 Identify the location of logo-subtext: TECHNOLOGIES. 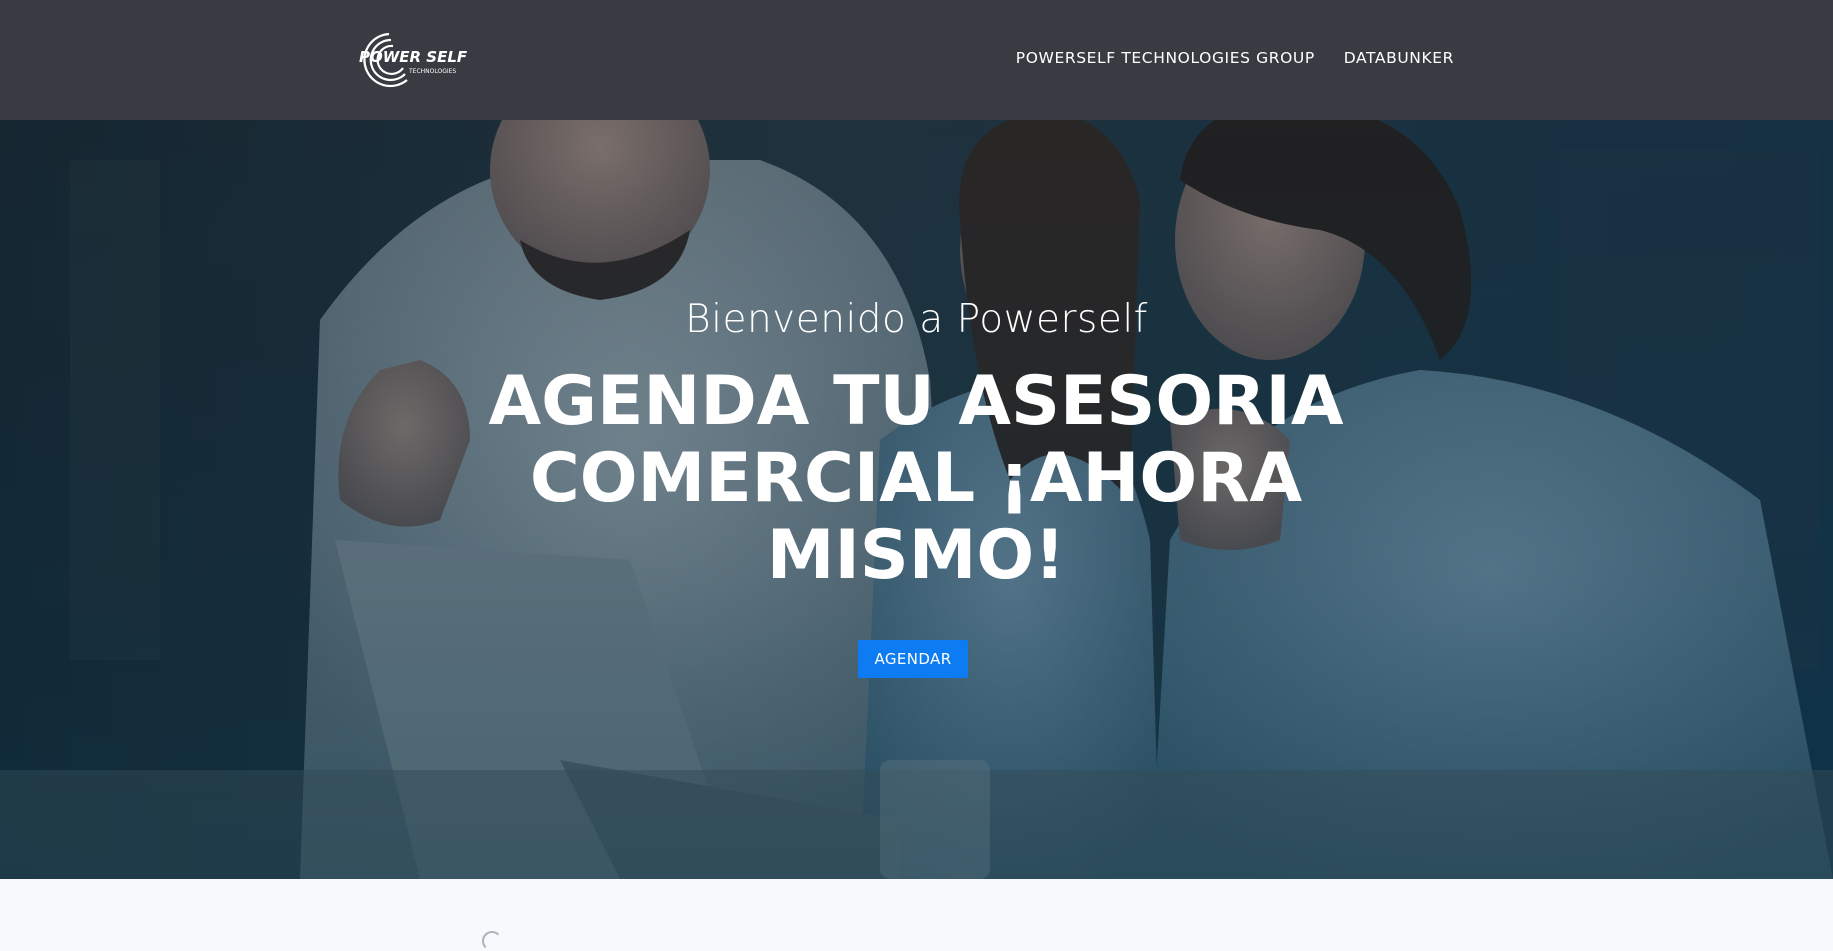
(432, 71).